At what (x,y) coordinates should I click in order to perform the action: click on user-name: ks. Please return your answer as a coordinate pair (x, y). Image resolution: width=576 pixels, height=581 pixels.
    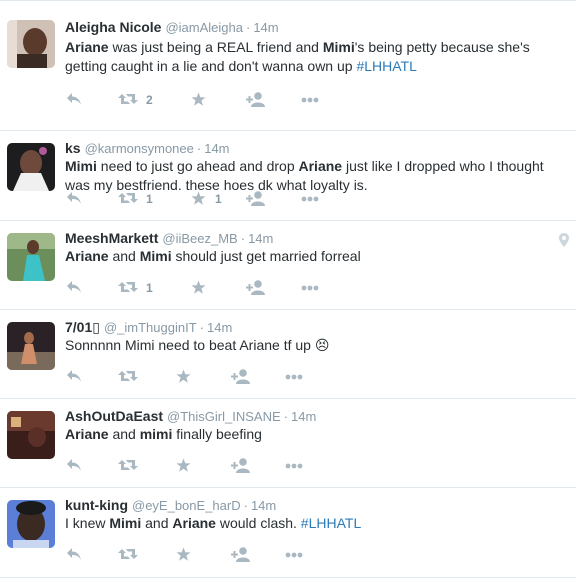
    Looking at the image, I should click on (73, 148).